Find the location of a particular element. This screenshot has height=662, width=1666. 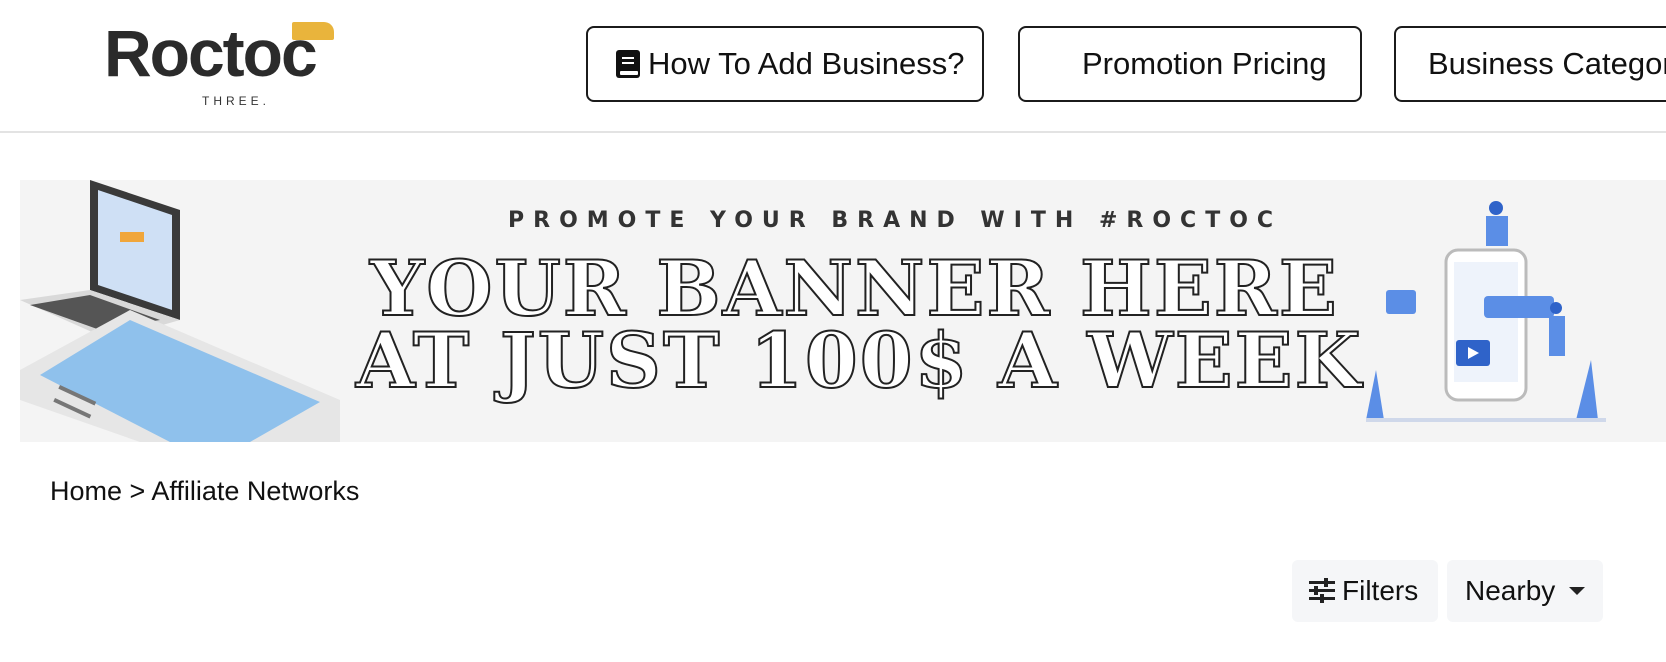

banner-kicker: PROMOTE YOUR BRAND WITH #ROCTOC is located at coordinates (895, 220).